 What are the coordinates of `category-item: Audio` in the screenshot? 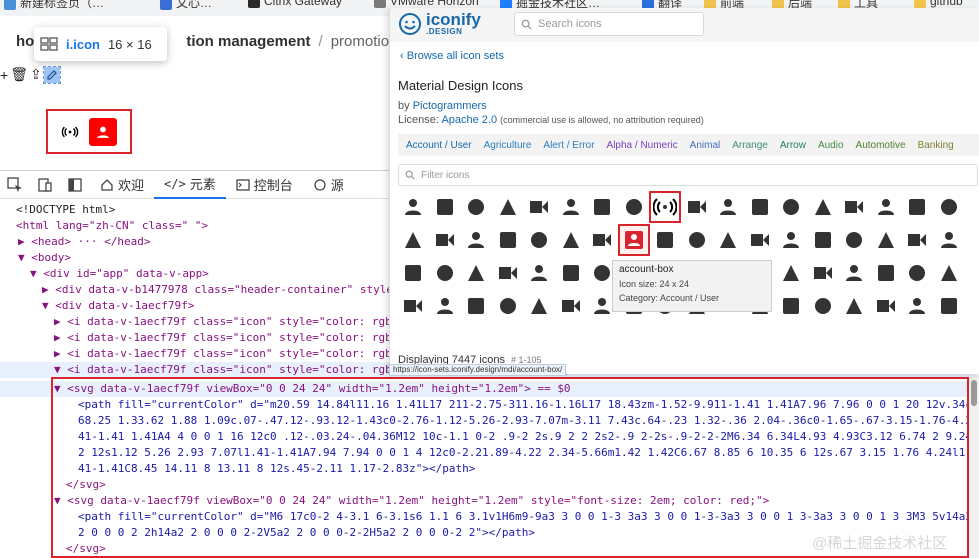 It's located at (831, 145).